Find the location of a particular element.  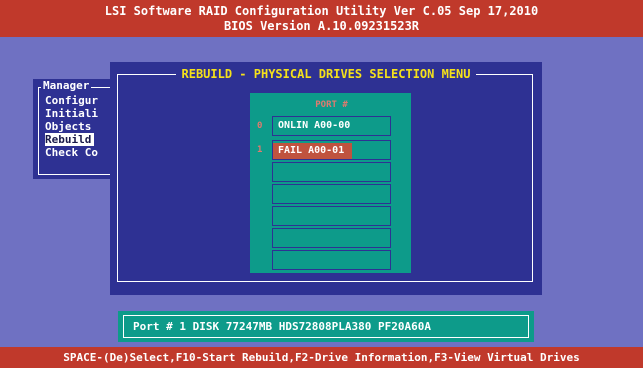

bios-version: BIOS Version A.10.09231523R is located at coordinates (321, 26).